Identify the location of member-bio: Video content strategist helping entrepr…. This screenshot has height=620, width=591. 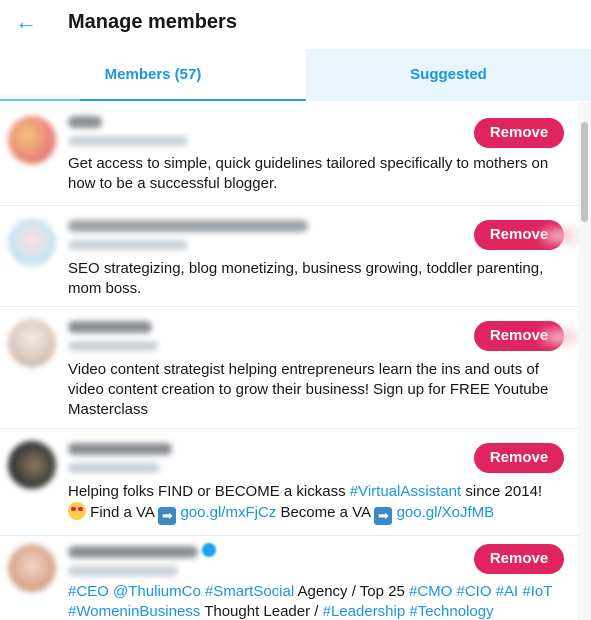
(308, 389).